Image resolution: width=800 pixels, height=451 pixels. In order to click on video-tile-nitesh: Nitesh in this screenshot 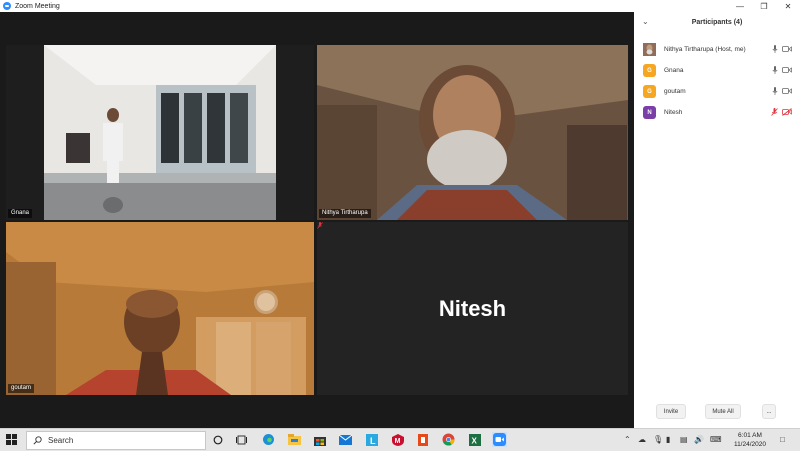, I will do `click(472, 308)`.